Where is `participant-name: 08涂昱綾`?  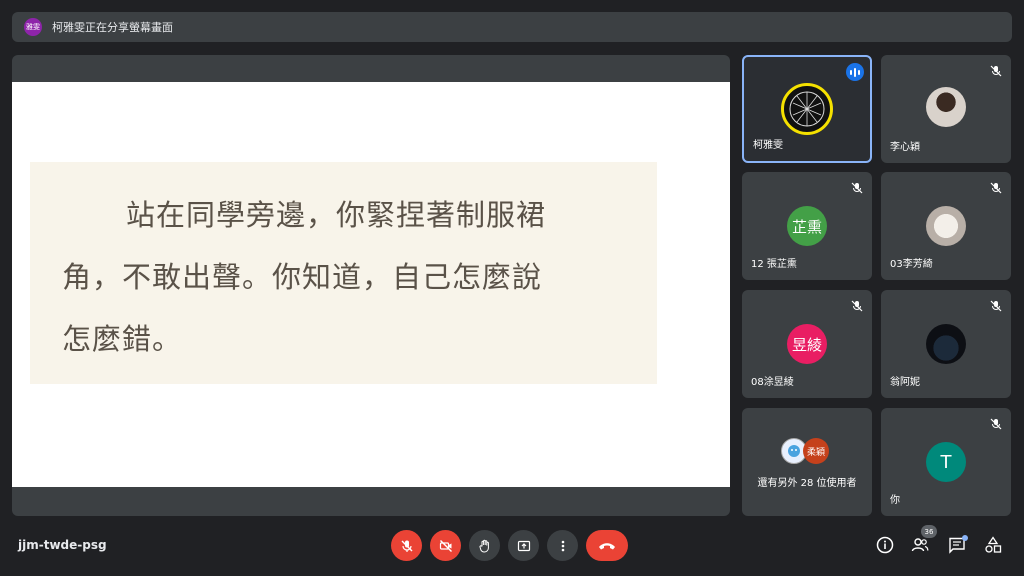 participant-name: 08涂昱綾 is located at coordinates (772, 382).